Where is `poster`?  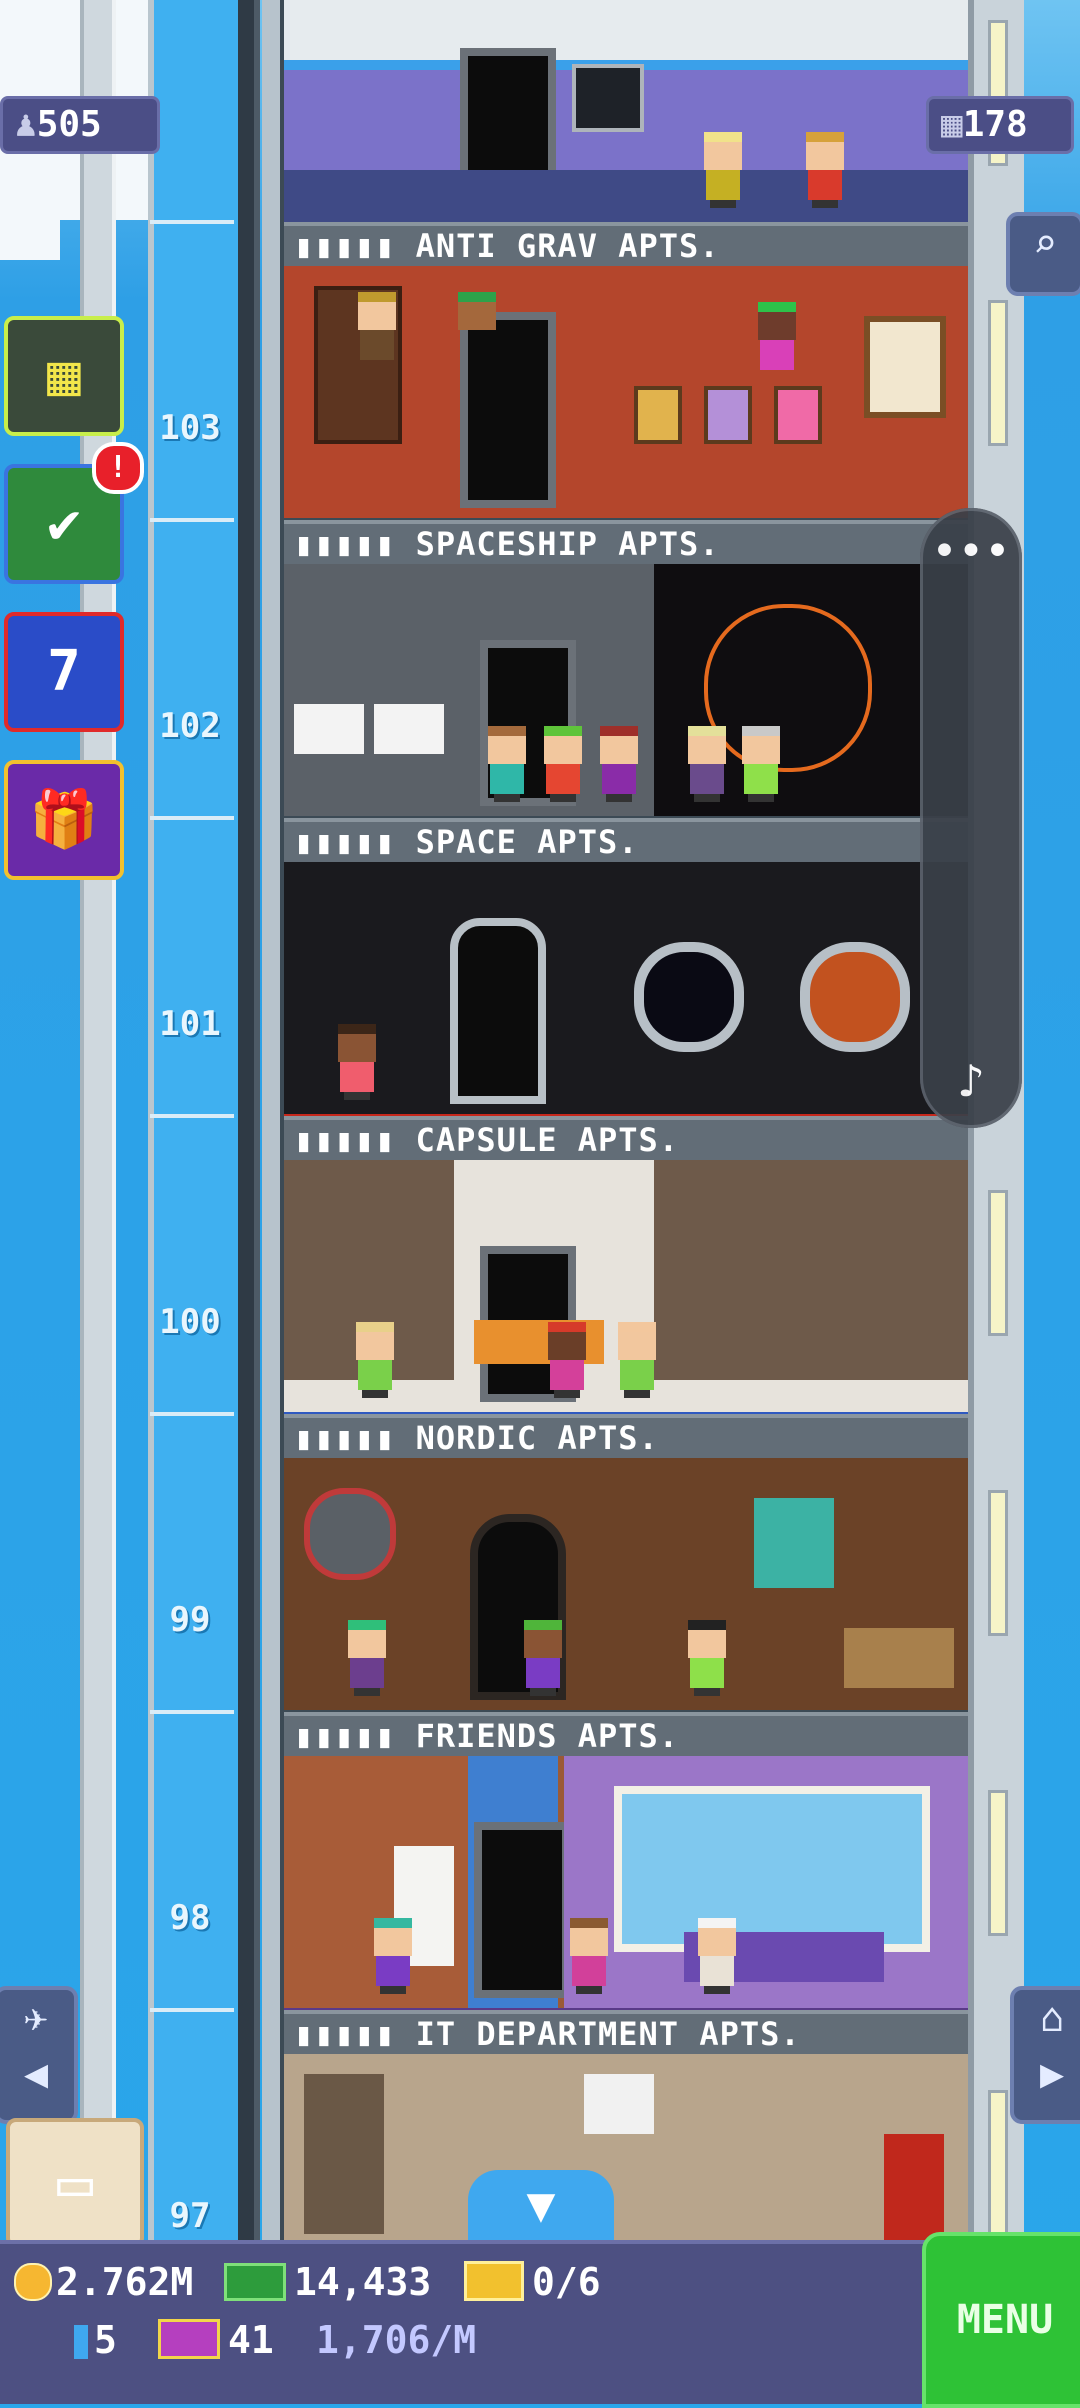 poster is located at coordinates (619, 2104).